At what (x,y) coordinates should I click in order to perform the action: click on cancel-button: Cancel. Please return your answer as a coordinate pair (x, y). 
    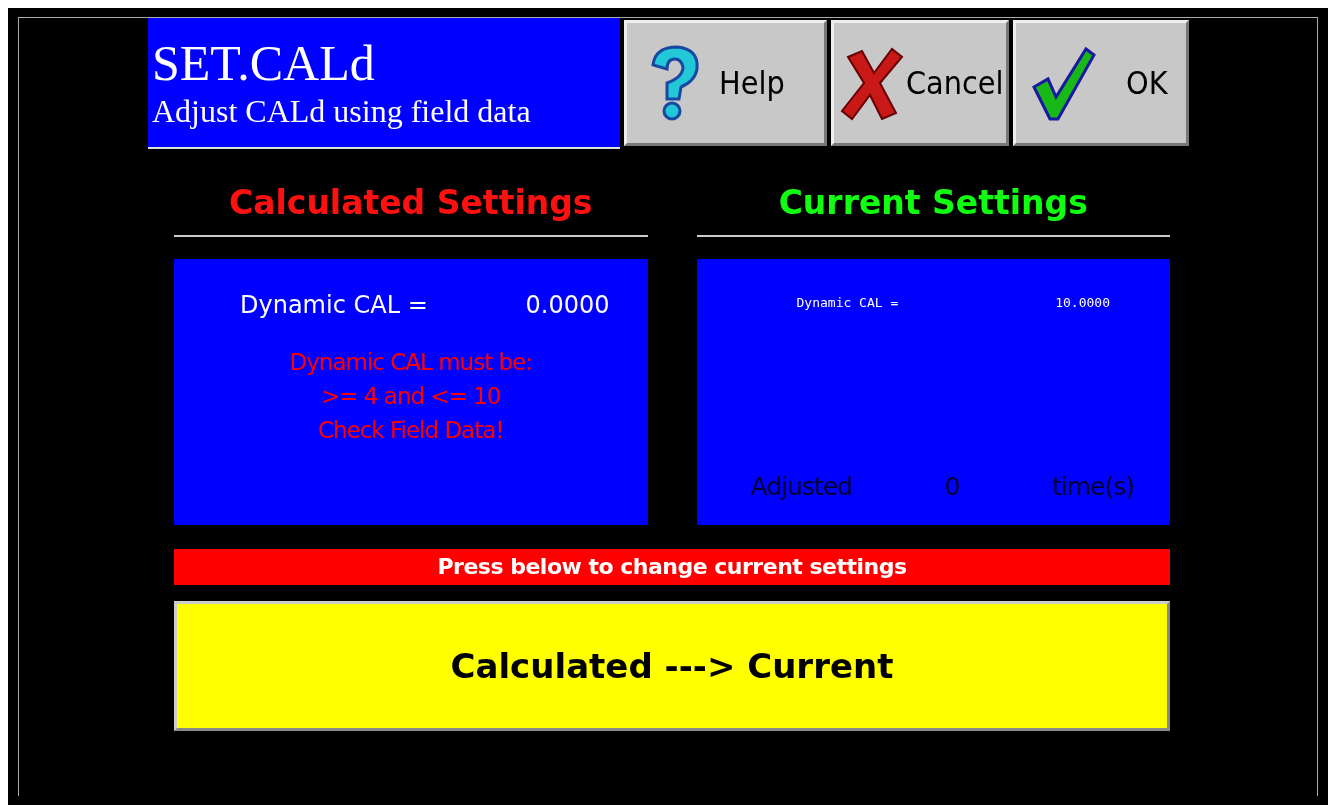
    Looking at the image, I should click on (920, 83).